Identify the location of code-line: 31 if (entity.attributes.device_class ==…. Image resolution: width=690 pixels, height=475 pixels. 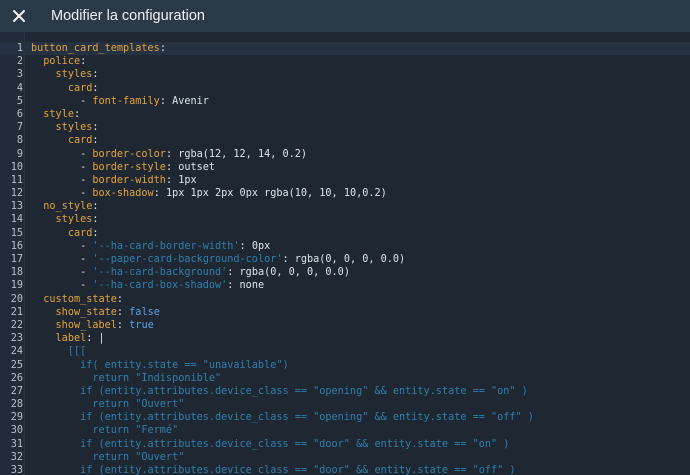
(345, 444).